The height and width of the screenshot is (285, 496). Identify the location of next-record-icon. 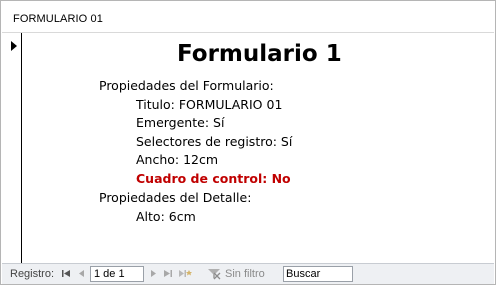
(153, 273).